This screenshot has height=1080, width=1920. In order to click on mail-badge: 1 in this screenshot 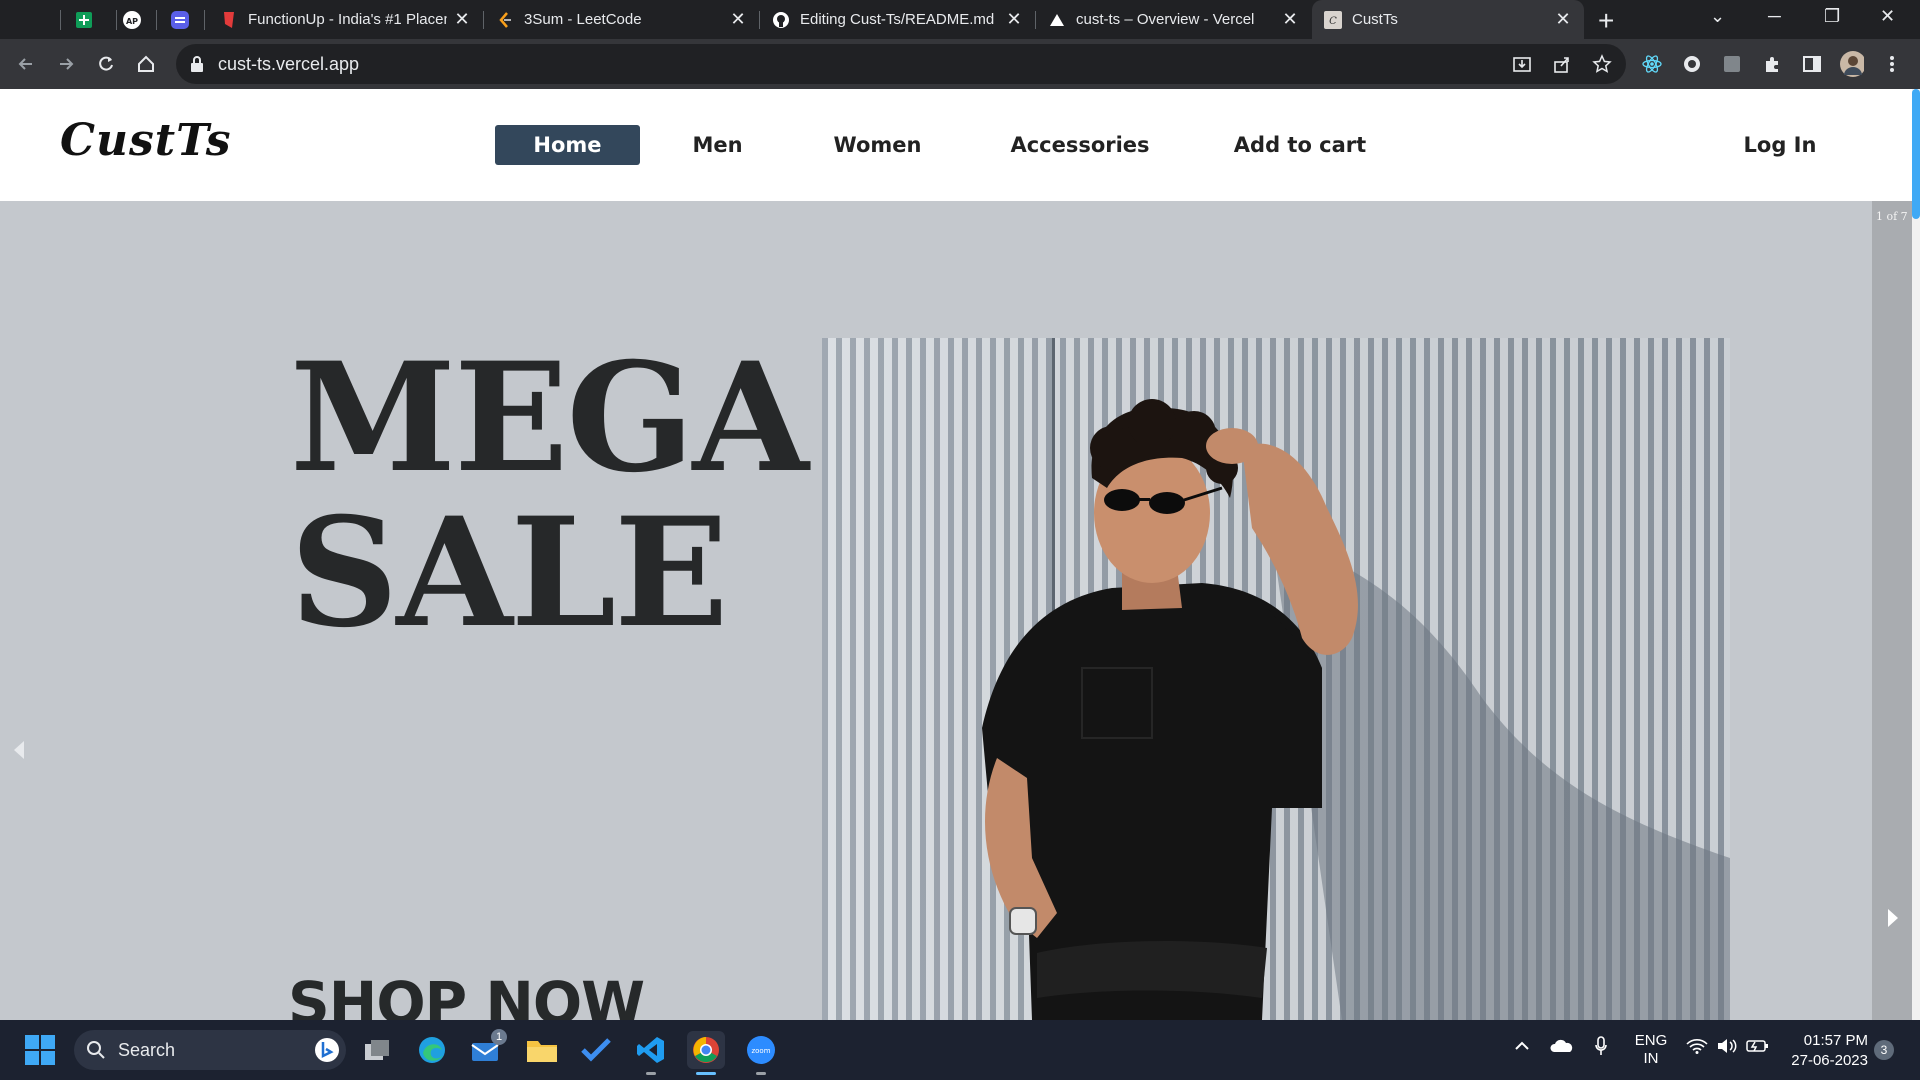, I will do `click(499, 1037)`.